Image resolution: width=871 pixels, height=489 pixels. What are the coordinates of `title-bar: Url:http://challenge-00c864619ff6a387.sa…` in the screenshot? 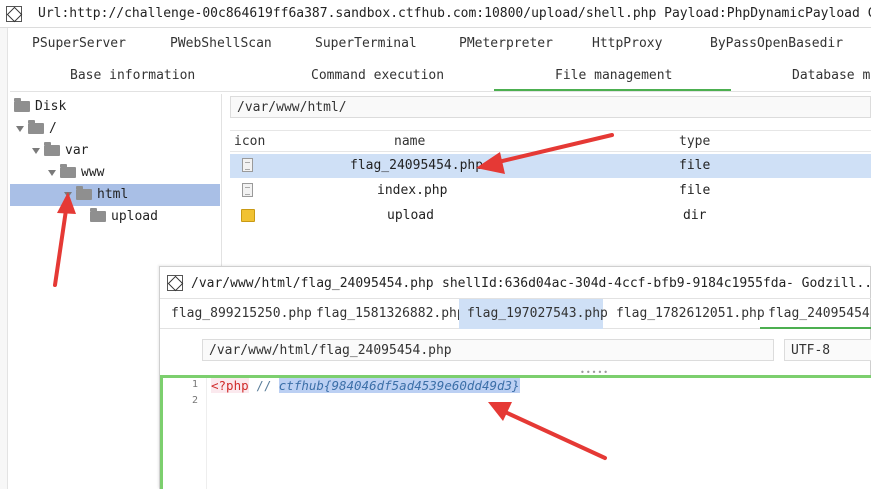 It's located at (435, 14).